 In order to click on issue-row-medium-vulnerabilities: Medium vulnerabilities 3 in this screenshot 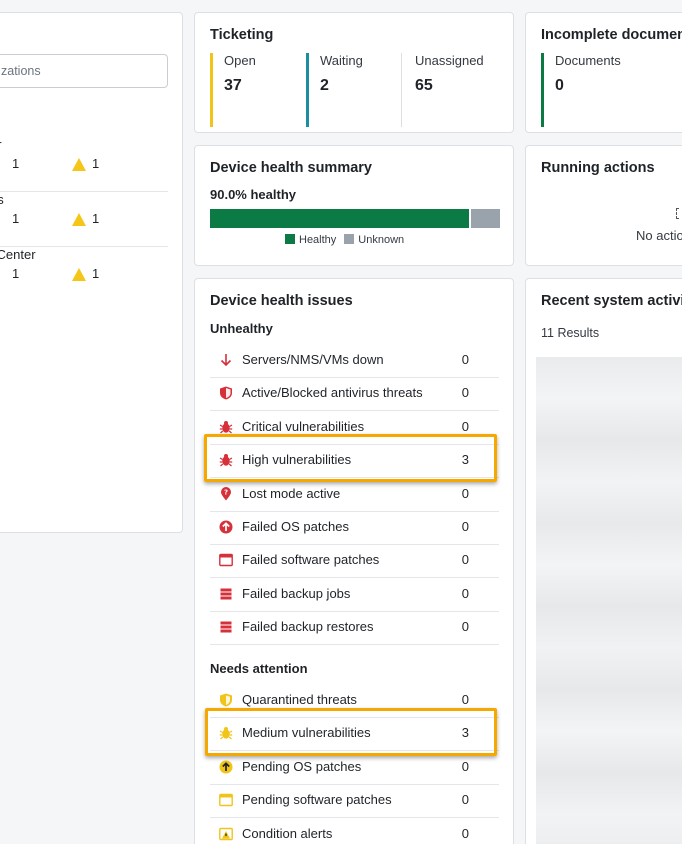, I will do `click(354, 734)`.